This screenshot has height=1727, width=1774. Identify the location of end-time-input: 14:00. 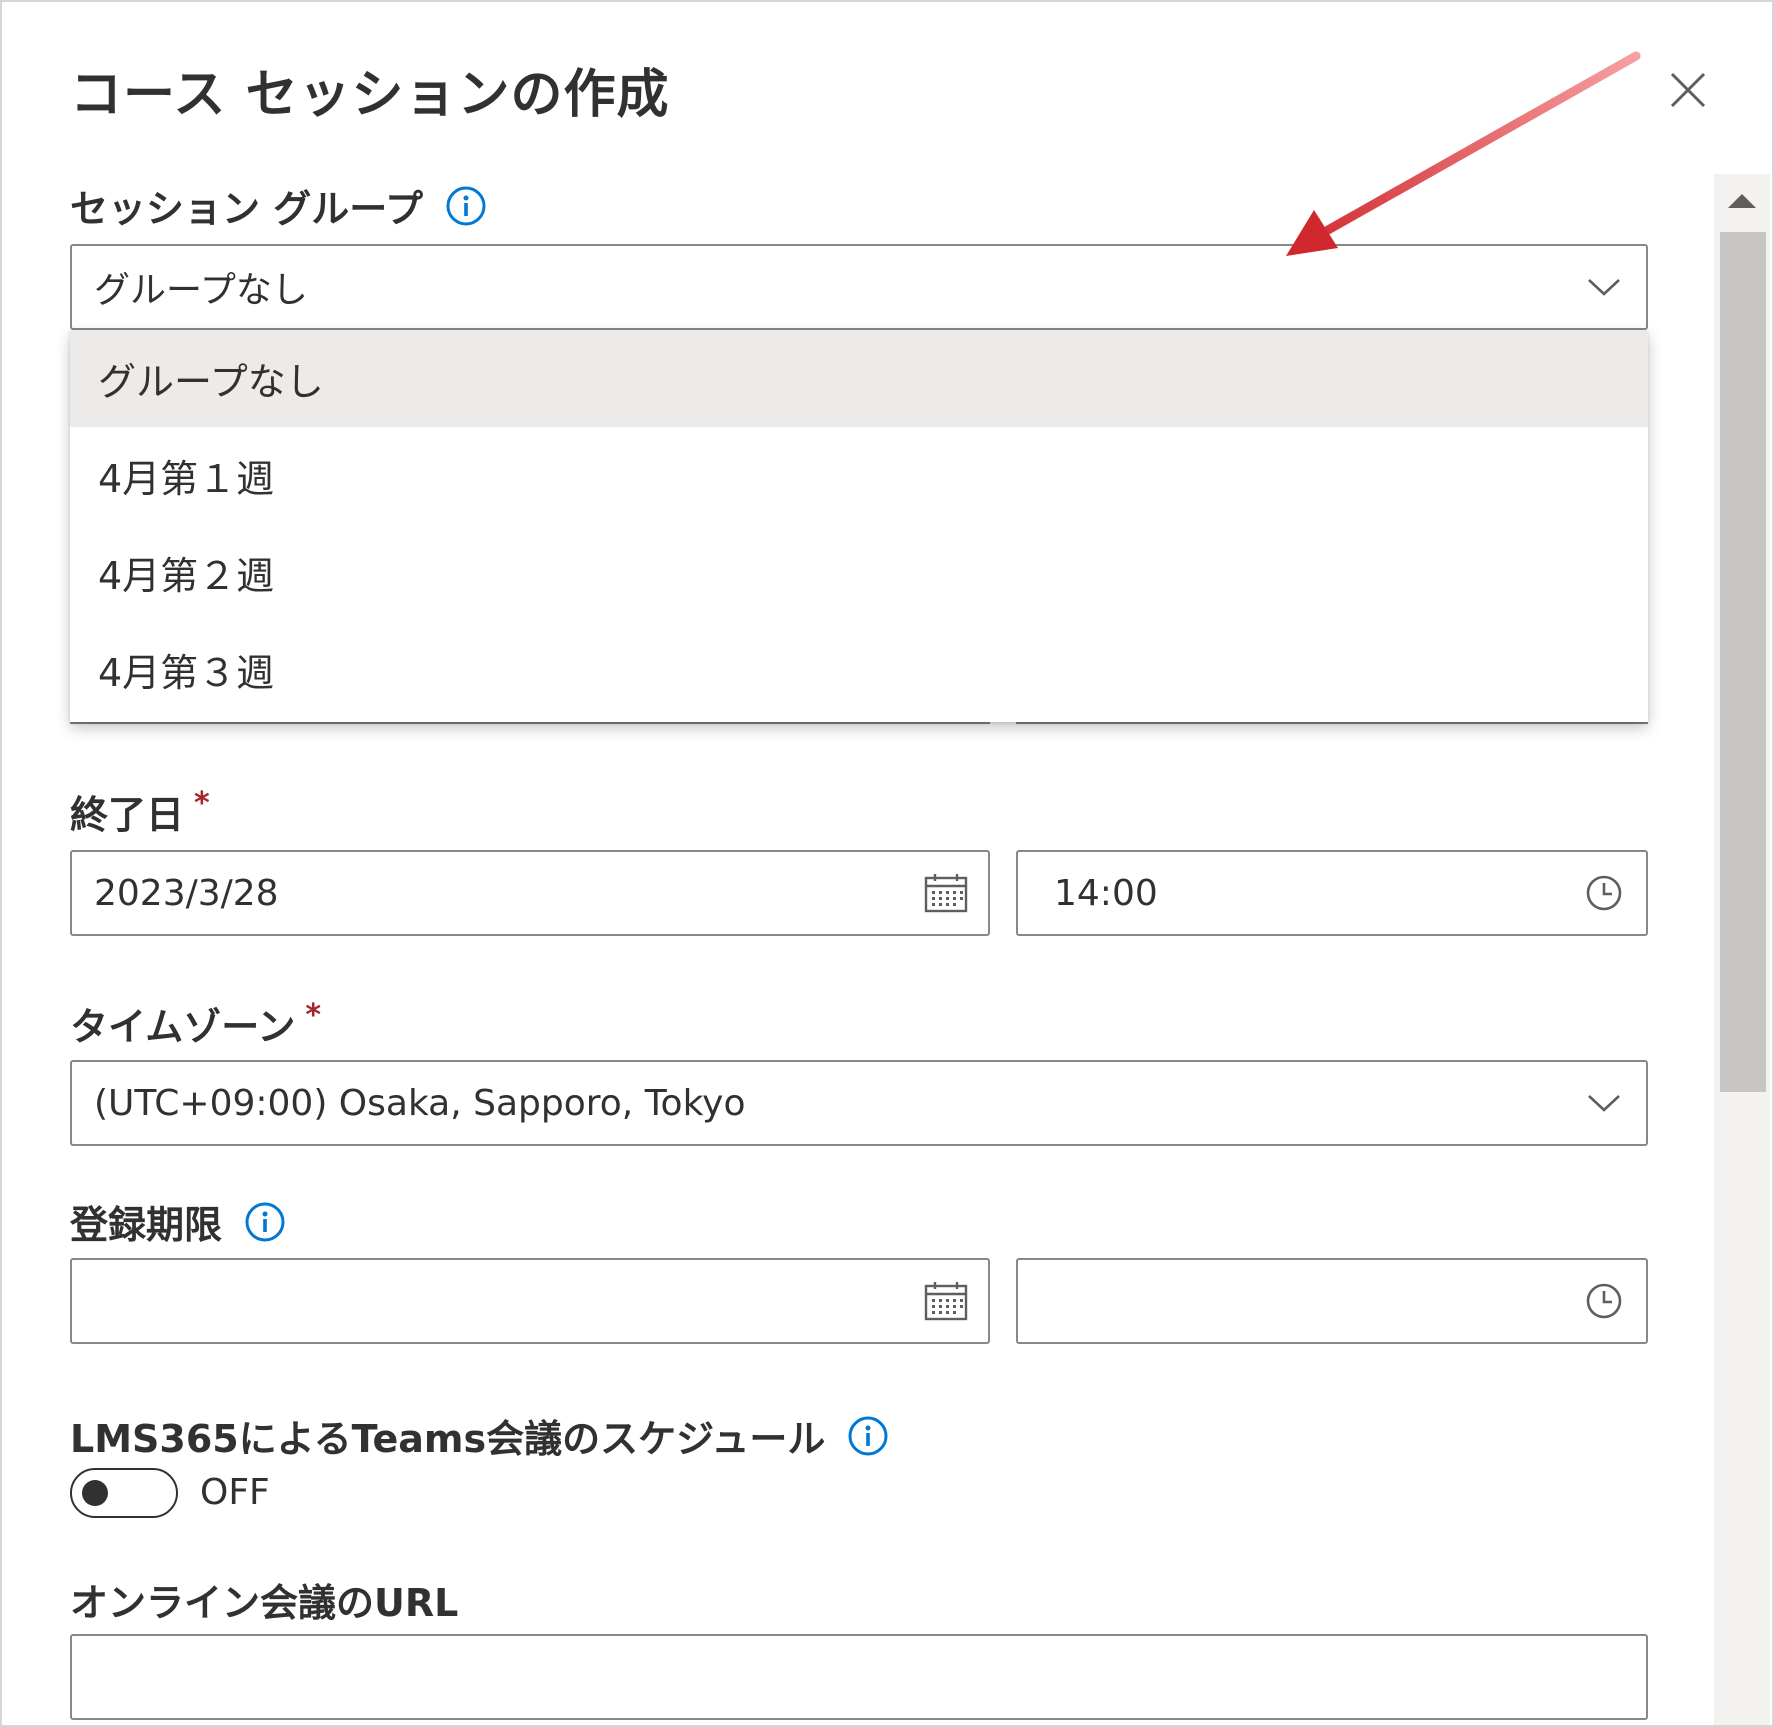
(1332, 893).